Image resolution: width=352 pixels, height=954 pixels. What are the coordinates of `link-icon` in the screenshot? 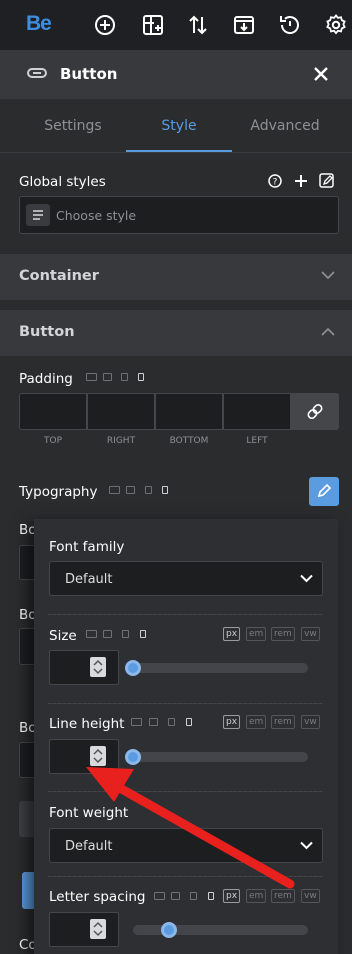 It's located at (37, 73).